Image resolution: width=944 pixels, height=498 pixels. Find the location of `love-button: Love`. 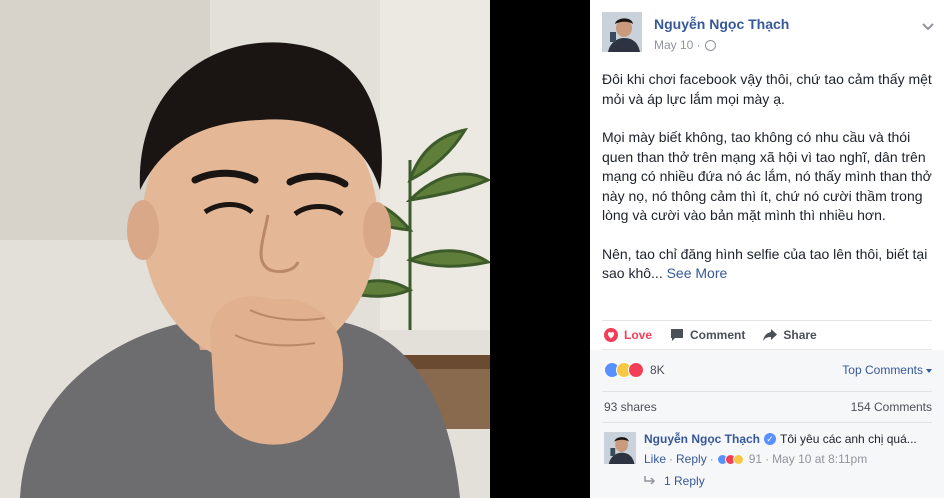

love-button: Love is located at coordinates (628, 335).